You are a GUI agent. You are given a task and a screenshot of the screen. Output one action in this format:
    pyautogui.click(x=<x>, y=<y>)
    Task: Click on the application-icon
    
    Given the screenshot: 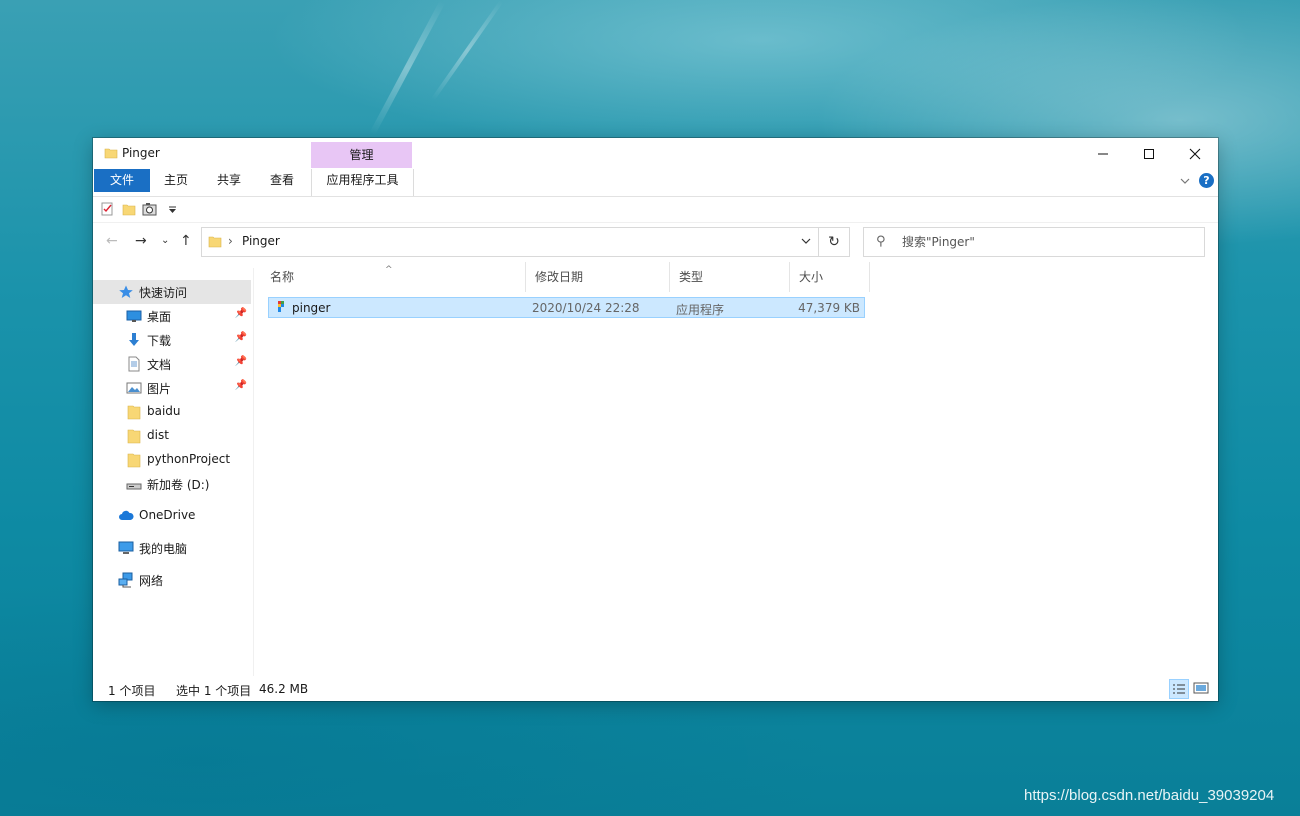 What is the action you would take?
    pyautogui.click(x=281, y=306)
    